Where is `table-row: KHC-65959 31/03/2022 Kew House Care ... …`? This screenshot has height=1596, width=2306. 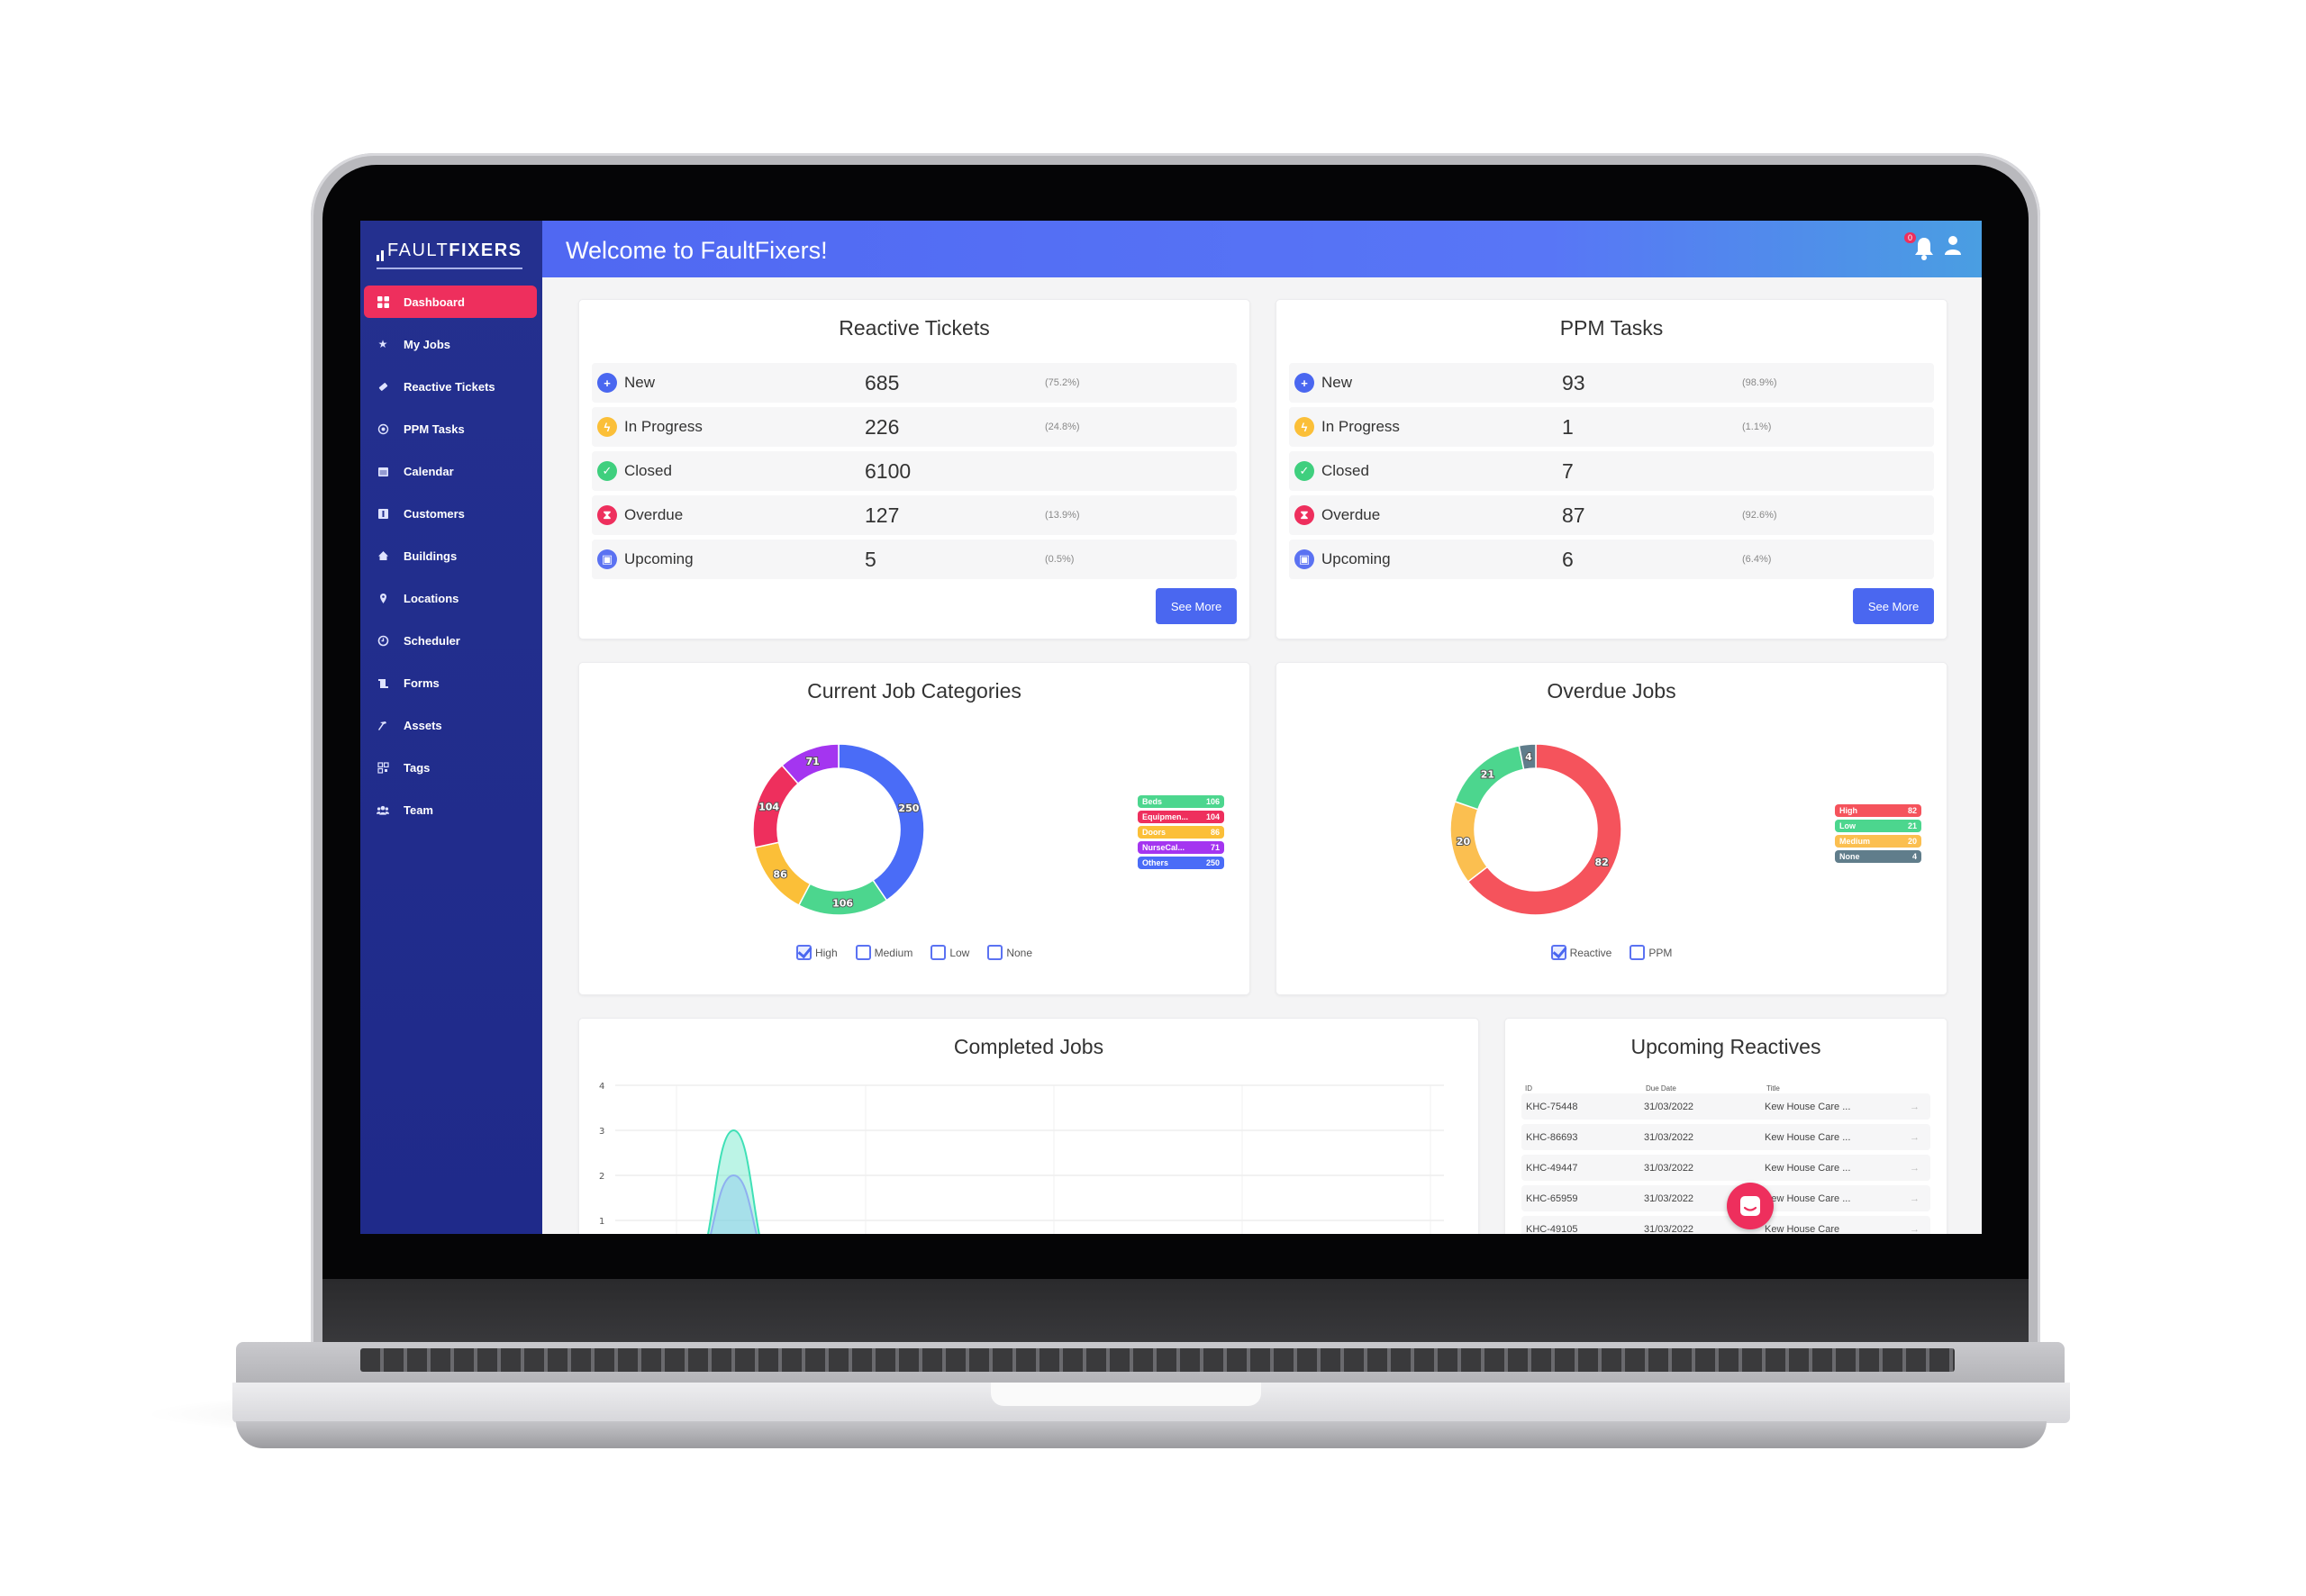 table-row: KHC-65959 31/03/2022 Kew House Care ... … is located at coordinates (1725, 1198).